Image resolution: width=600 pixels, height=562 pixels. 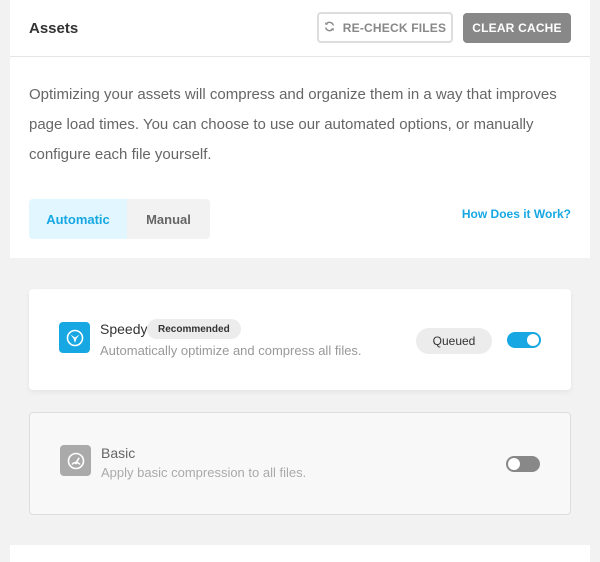 I want to click on how-does-it-work-link: How Does it Work?, so click(x=516, y=214).